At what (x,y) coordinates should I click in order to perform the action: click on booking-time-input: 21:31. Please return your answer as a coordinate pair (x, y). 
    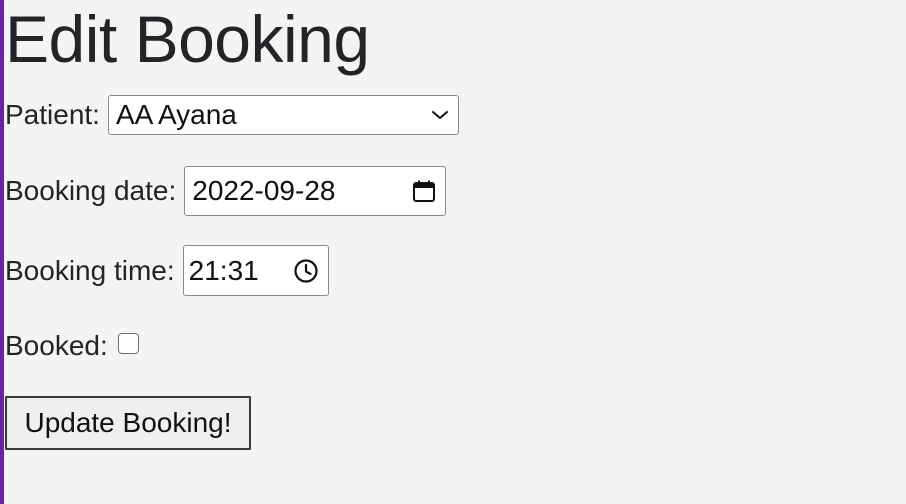
    Looking at the image, I should click on (255, 270).